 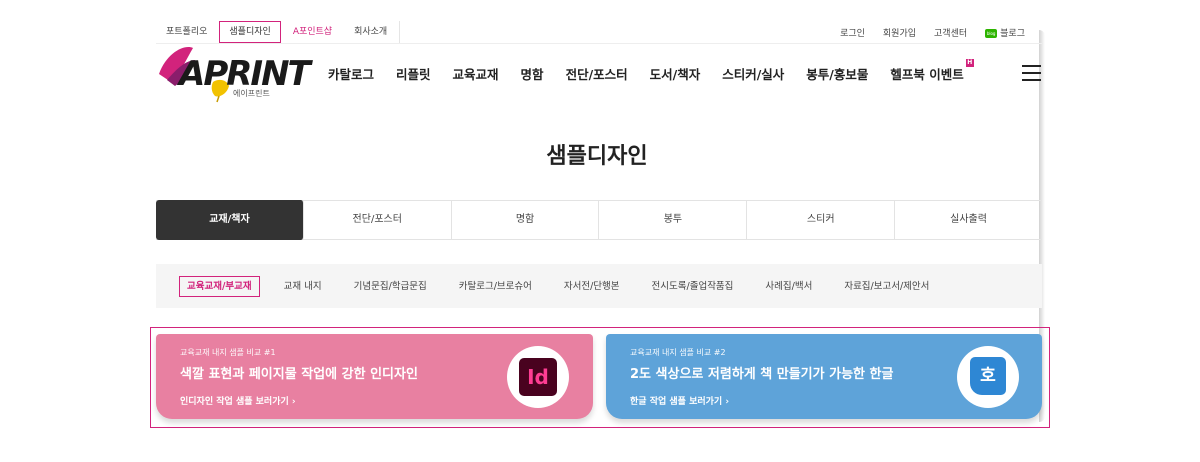 I want to click on subtab-anthology: 기념문집/학급문집, so click(x=390, y=286).